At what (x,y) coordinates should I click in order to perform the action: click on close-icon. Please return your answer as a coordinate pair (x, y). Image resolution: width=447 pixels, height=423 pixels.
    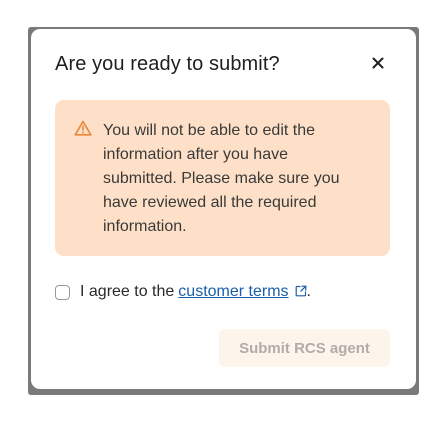
    Looking at the image, I should click on (378, 63).